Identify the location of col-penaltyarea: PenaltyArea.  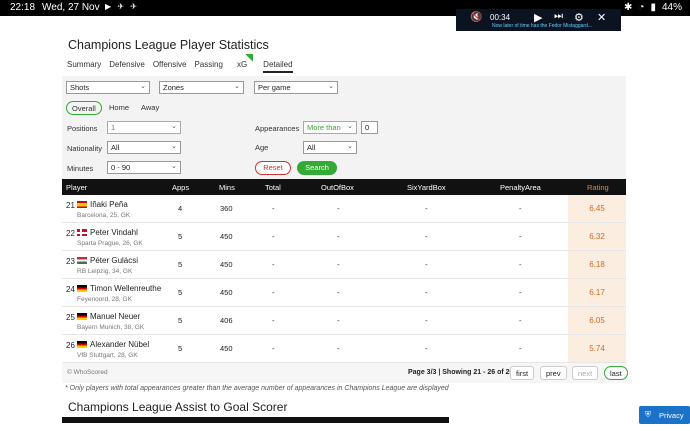
(520, 187).